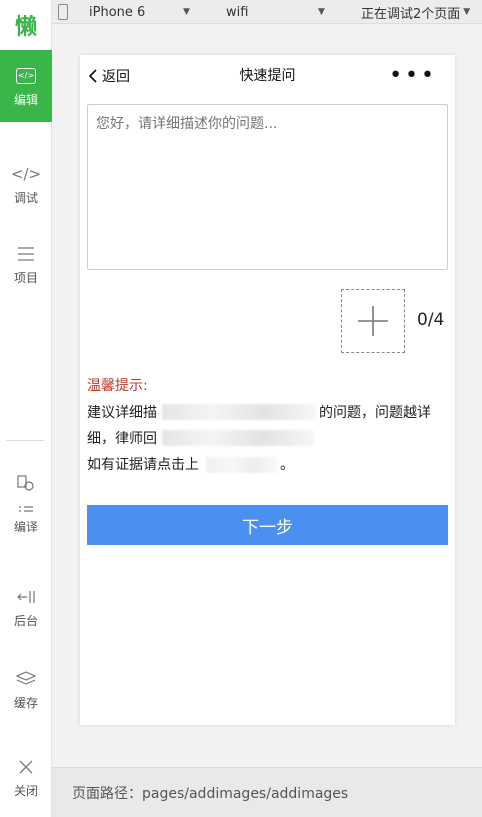 This screenshot has height=817, width=482. Describe the element at coordinates (26, 254) in the screenshot. I see `menu-icon` at that location.